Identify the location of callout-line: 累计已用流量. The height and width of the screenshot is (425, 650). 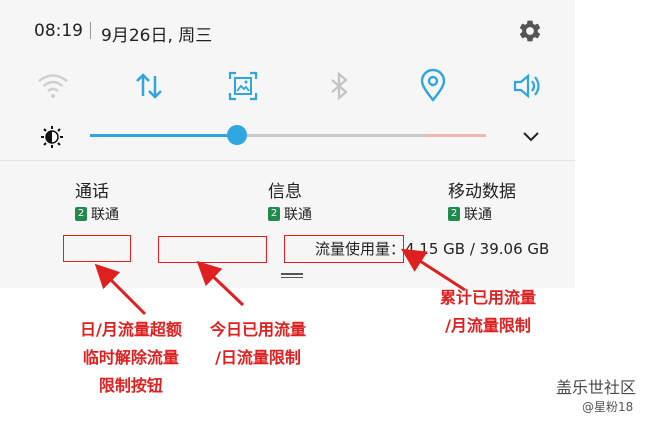
(488, 297).